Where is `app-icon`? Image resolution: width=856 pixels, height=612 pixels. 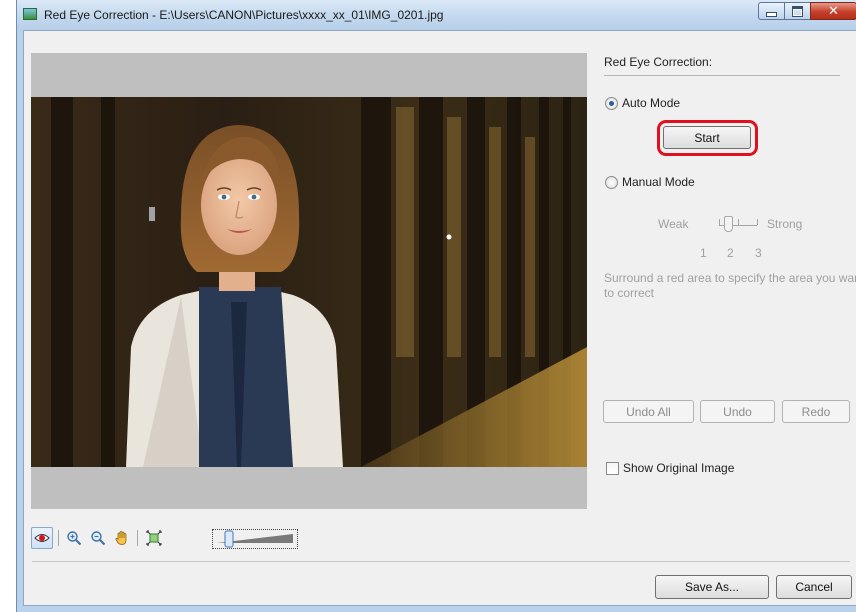 app-icon is located at coordinates (30, 14).